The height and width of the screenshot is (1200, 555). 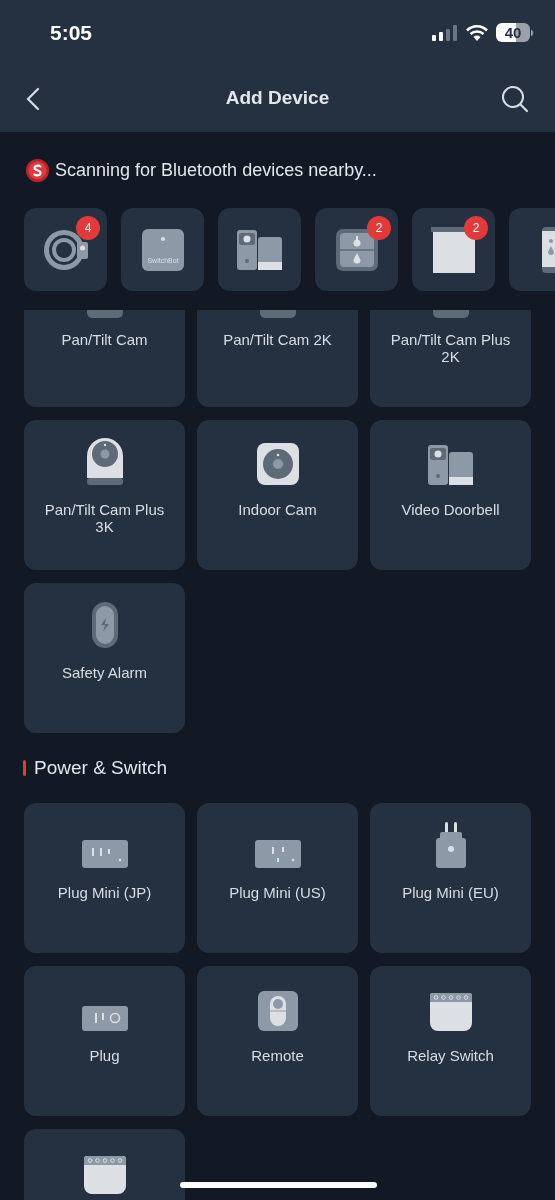 What do you see at coordinates (548, 249) in the screenshot?
I see `meter-icon` at bounding box center [548, 249].